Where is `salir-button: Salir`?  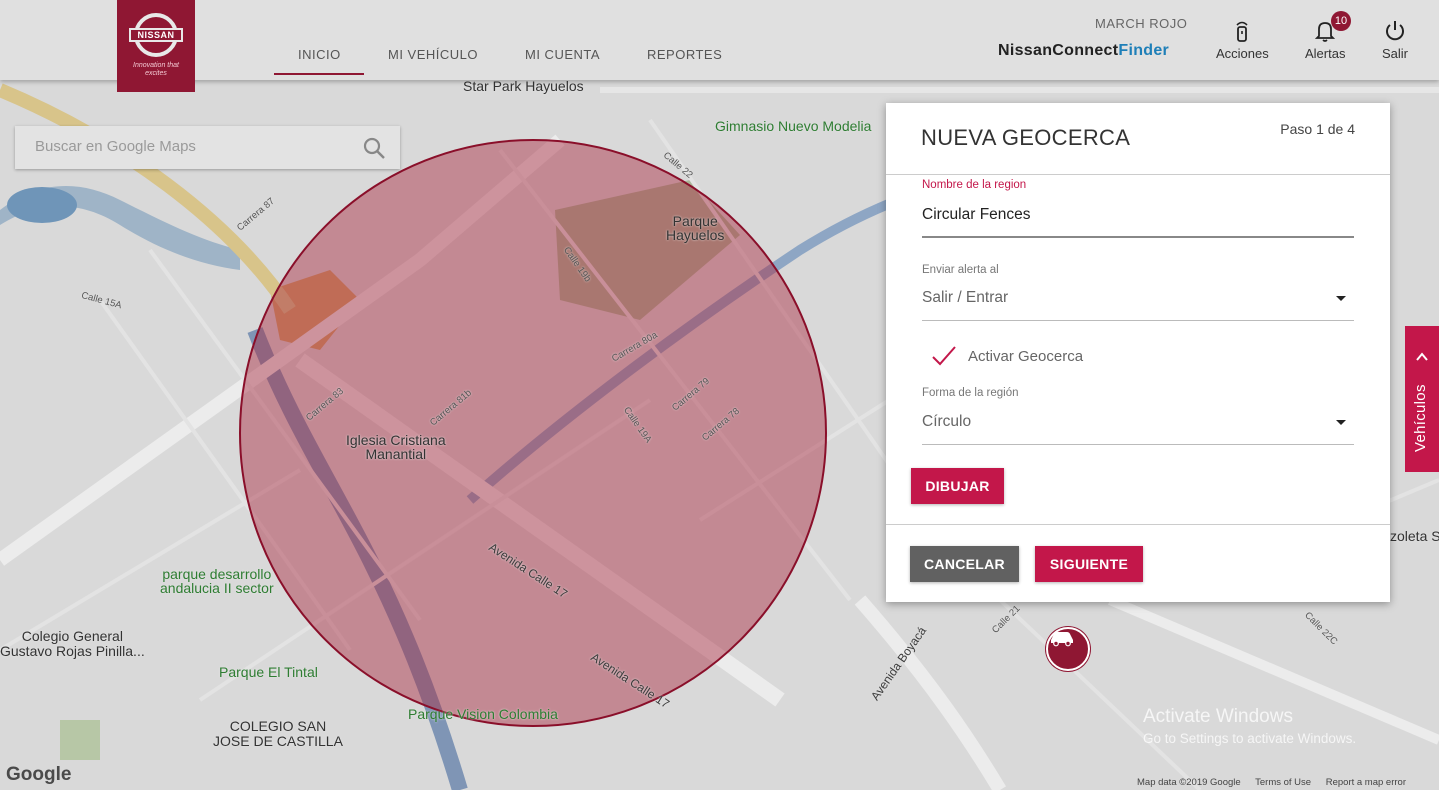 salir-button: Salir is located at coordinates (1395, 40).